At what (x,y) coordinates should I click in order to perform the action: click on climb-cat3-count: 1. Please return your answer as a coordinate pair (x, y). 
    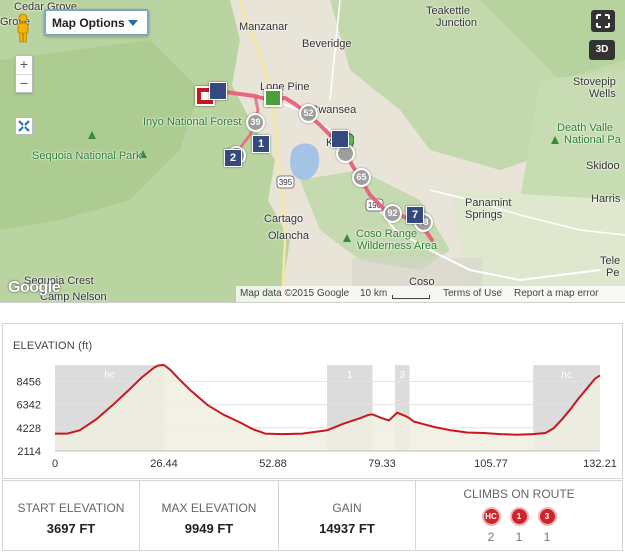
    Looking at the image, I should click on (547, 537).